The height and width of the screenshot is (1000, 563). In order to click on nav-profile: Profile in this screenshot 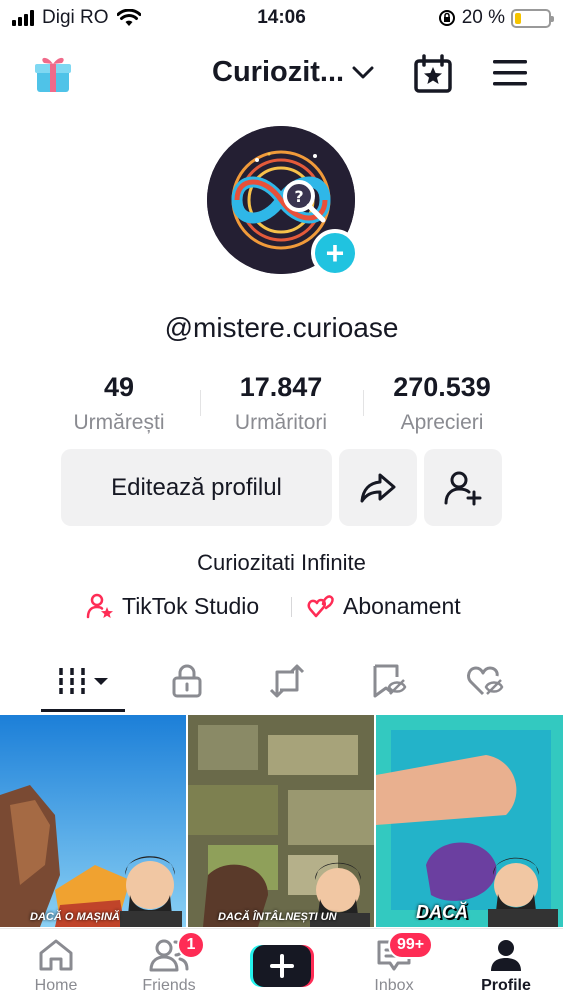, I will do `click(506, 966)`.